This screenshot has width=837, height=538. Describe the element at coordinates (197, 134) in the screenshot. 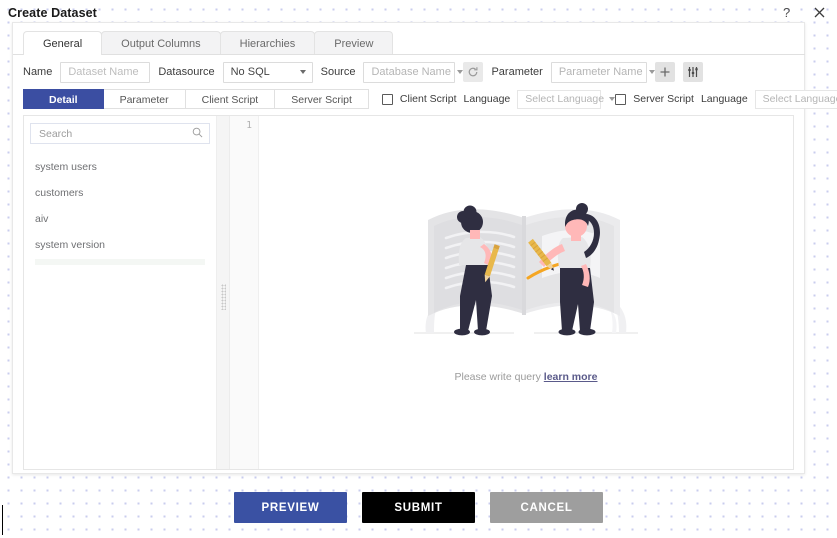

I see `search-icon` at that location.